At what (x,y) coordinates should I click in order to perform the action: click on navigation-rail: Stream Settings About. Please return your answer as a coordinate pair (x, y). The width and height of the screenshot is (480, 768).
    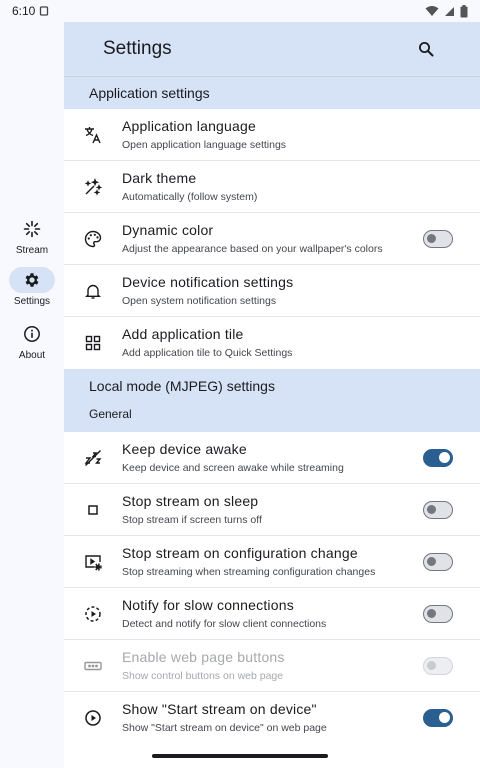
    Looking at the image, I should click on (32, 395).